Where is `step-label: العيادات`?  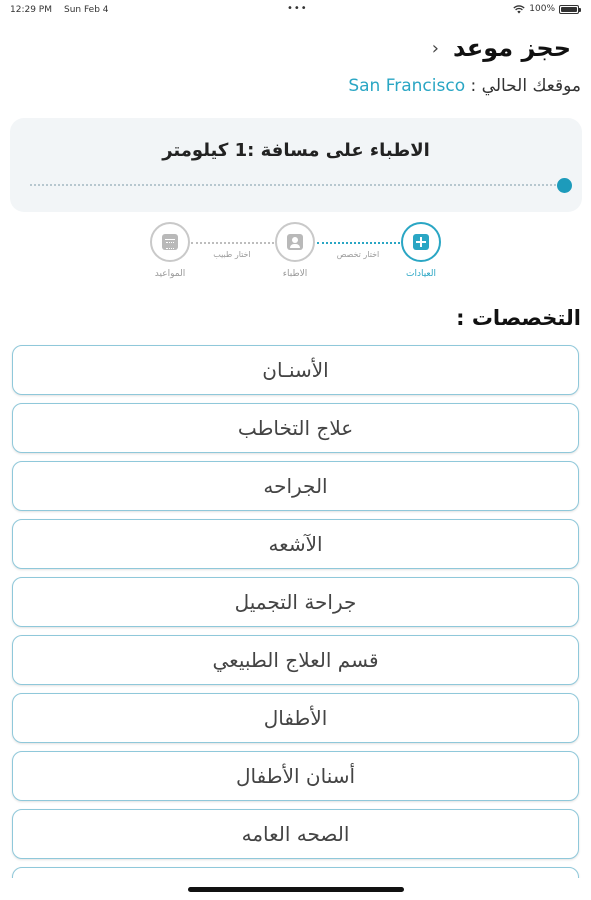 step-label: العيادات is located at coordinates (421, 274).